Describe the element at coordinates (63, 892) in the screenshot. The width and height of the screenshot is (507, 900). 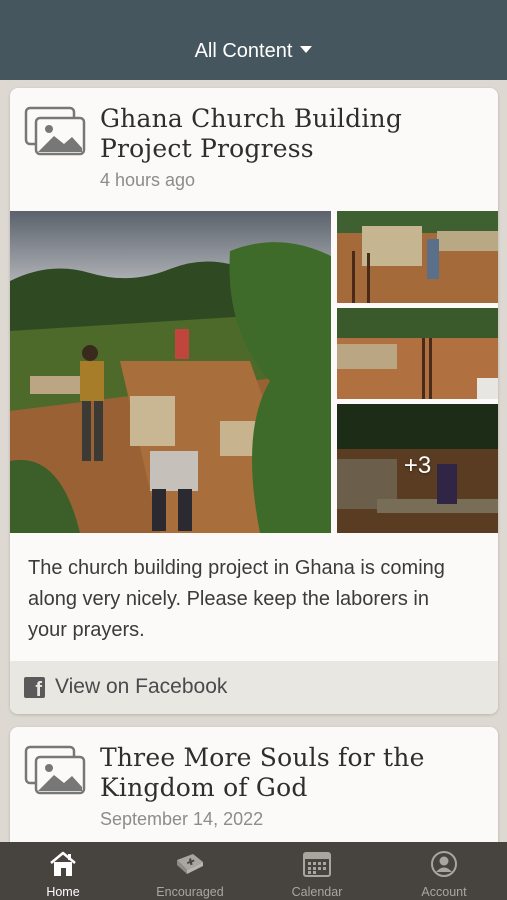
I see `tab-home-label: Home` at that location.